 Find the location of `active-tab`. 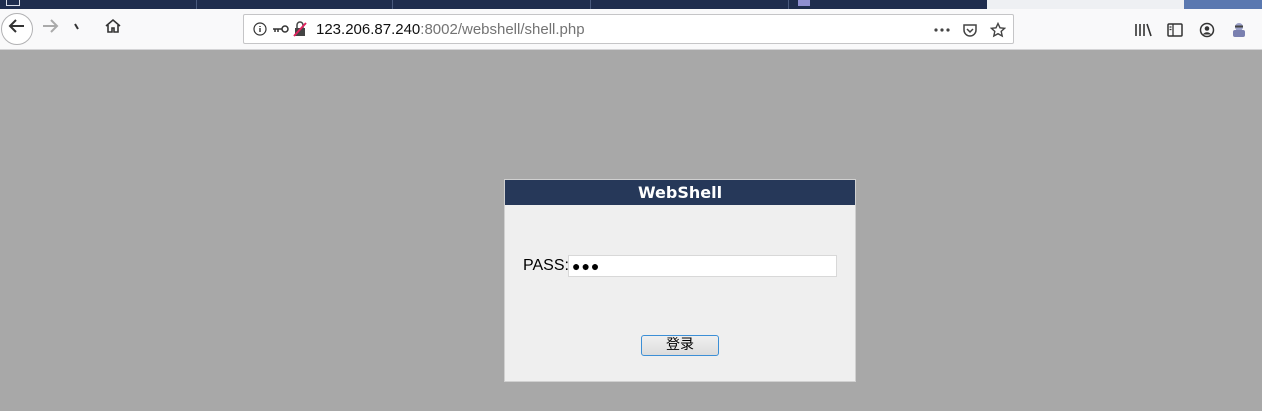

active-tab is located at coordinates (1124, 10).